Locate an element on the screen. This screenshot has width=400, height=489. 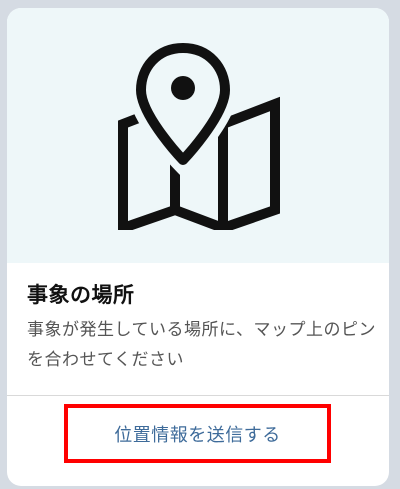
divider is located at coordinates (198, 395).